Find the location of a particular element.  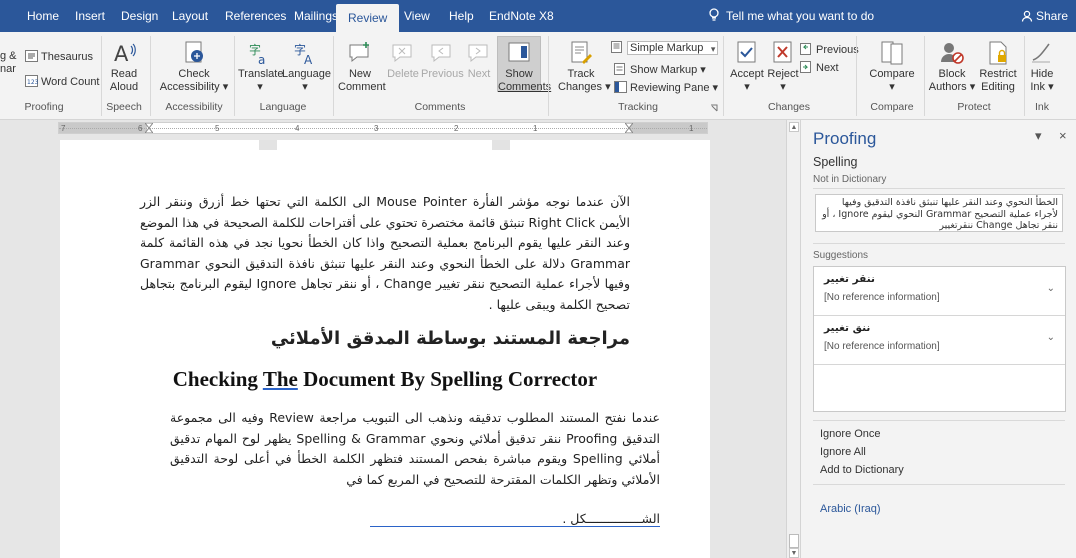

pane-options-icon: ▾ is located at coordinates (1038, 136).